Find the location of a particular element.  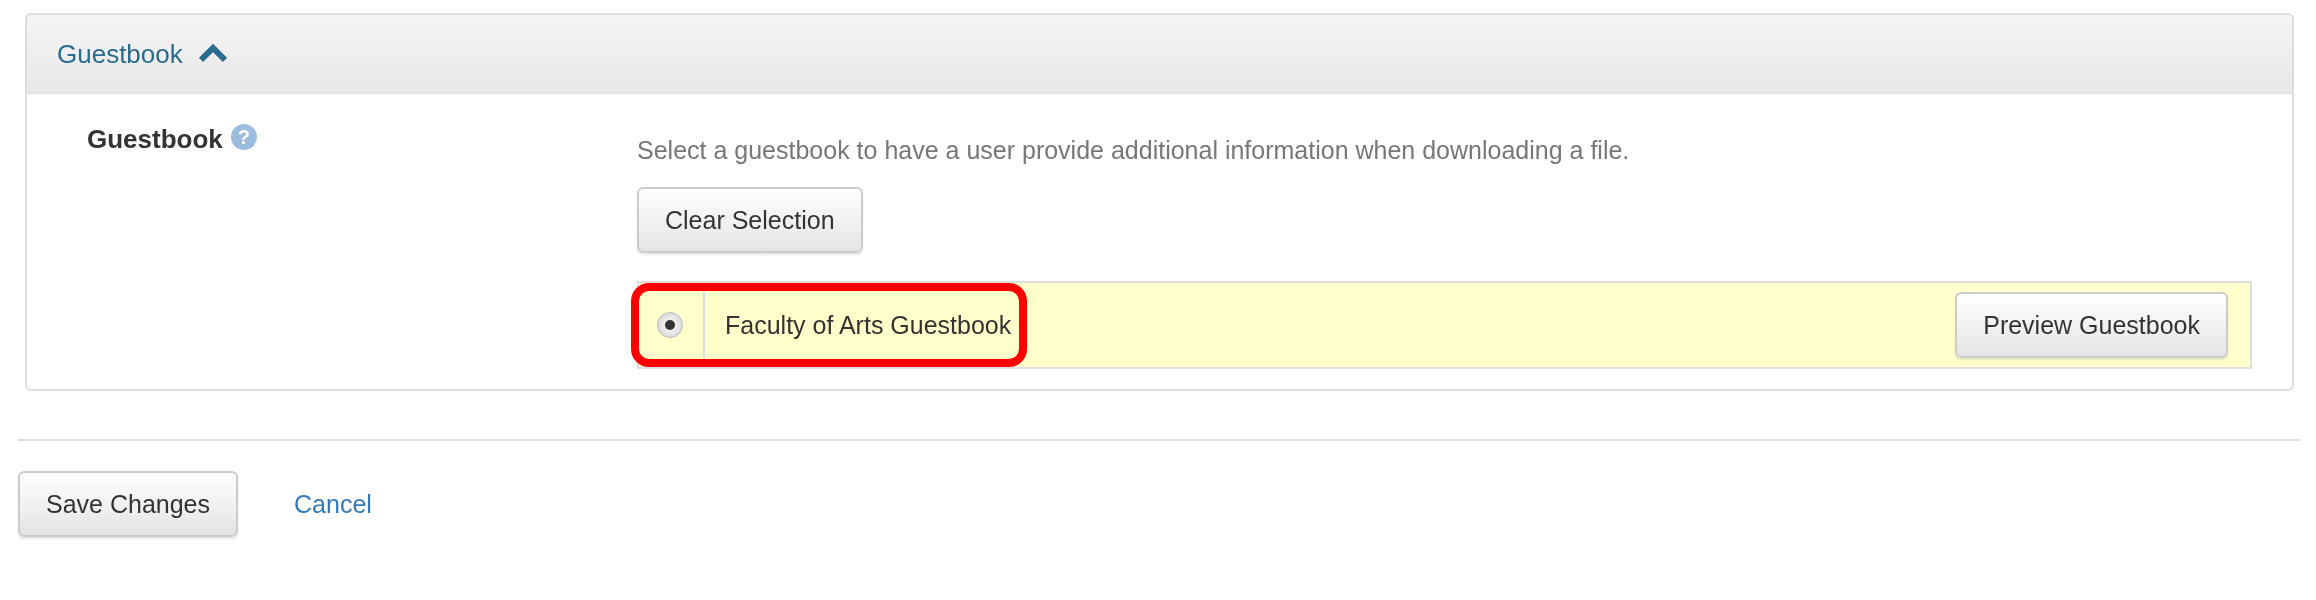

cancel-link: Cancel is located at coordinates (333, 504).